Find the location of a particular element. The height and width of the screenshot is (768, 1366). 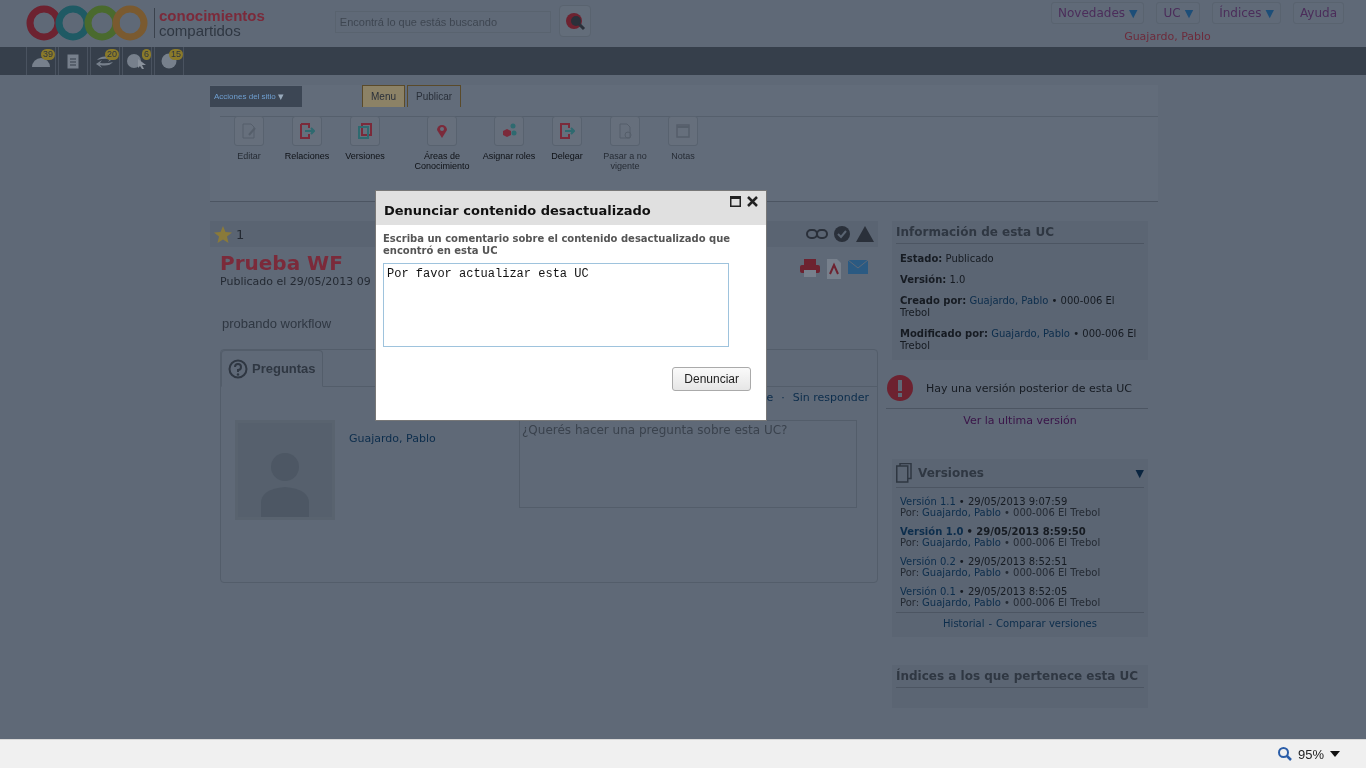

version-date: • 29/05/2013 8:52:05 is located at coordinates (1013, 591).